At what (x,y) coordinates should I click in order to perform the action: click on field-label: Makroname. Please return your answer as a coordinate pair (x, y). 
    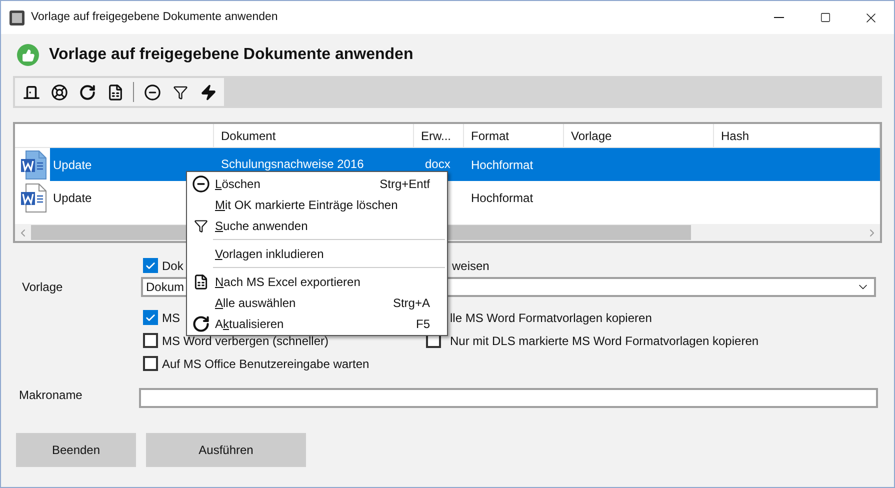
    Looking at the image, I should click on (51, 395).